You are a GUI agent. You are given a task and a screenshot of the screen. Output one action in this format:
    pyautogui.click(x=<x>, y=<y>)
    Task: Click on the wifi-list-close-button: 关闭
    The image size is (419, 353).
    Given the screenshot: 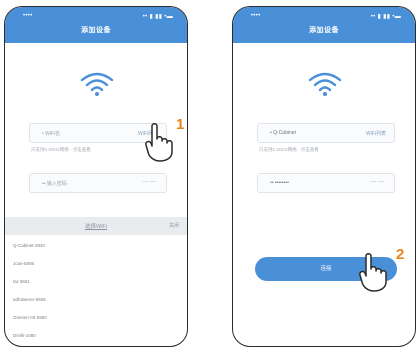 What is the action you would take?
    pyautogui.click(x=174, y=225)
    